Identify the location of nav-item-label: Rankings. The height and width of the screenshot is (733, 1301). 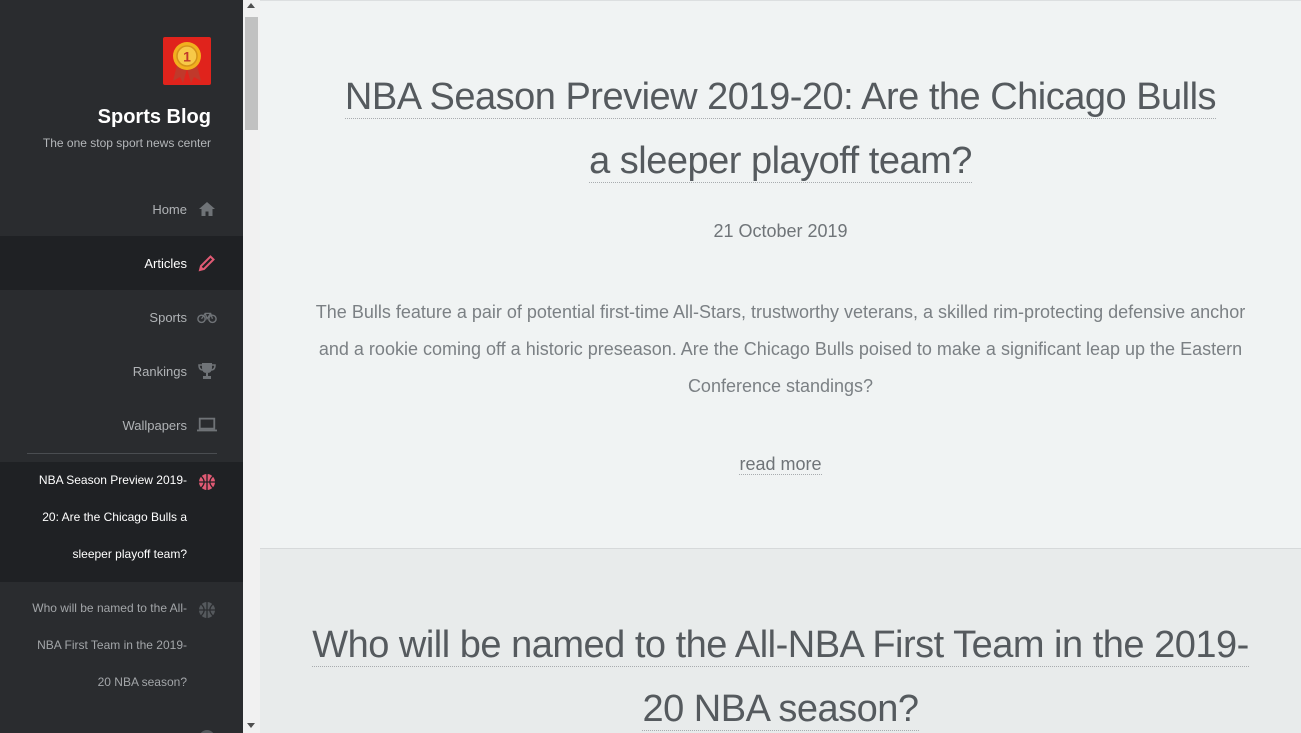
(159, 371).